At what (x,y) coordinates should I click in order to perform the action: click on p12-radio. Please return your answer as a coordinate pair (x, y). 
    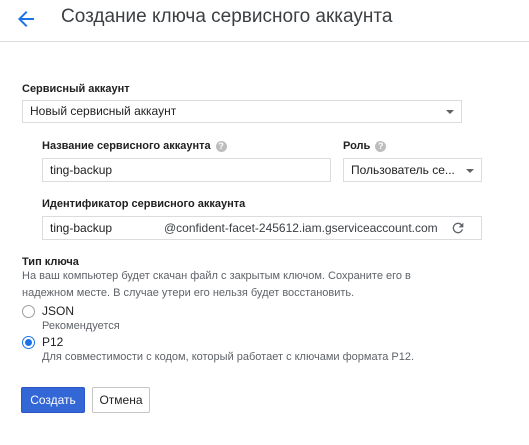
    Looking at the image, I should click on (28, 342).